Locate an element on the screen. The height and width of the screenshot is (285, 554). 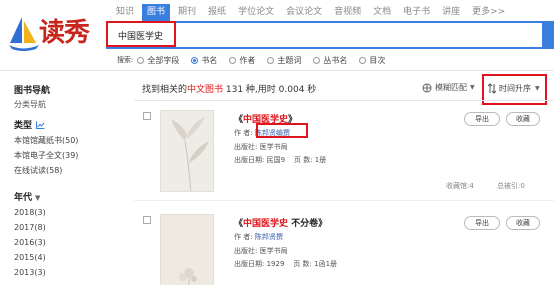
filter-type-fulltext: 本馆电子全文(39) is located at coordinates (69, 155).